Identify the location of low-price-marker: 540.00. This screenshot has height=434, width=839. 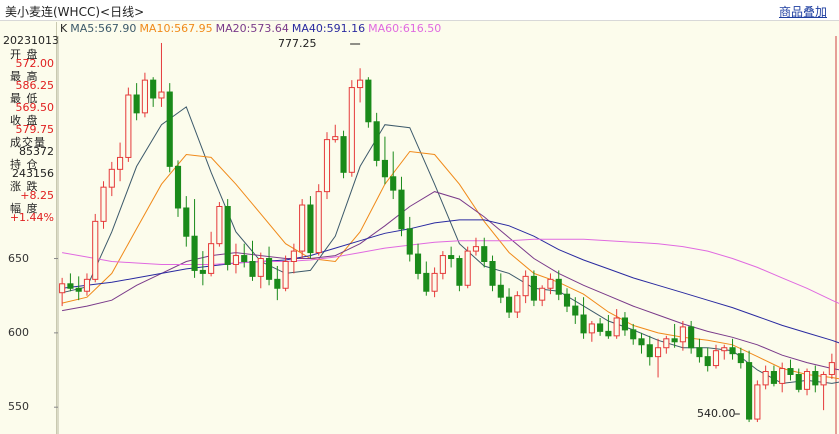
(716, 413).